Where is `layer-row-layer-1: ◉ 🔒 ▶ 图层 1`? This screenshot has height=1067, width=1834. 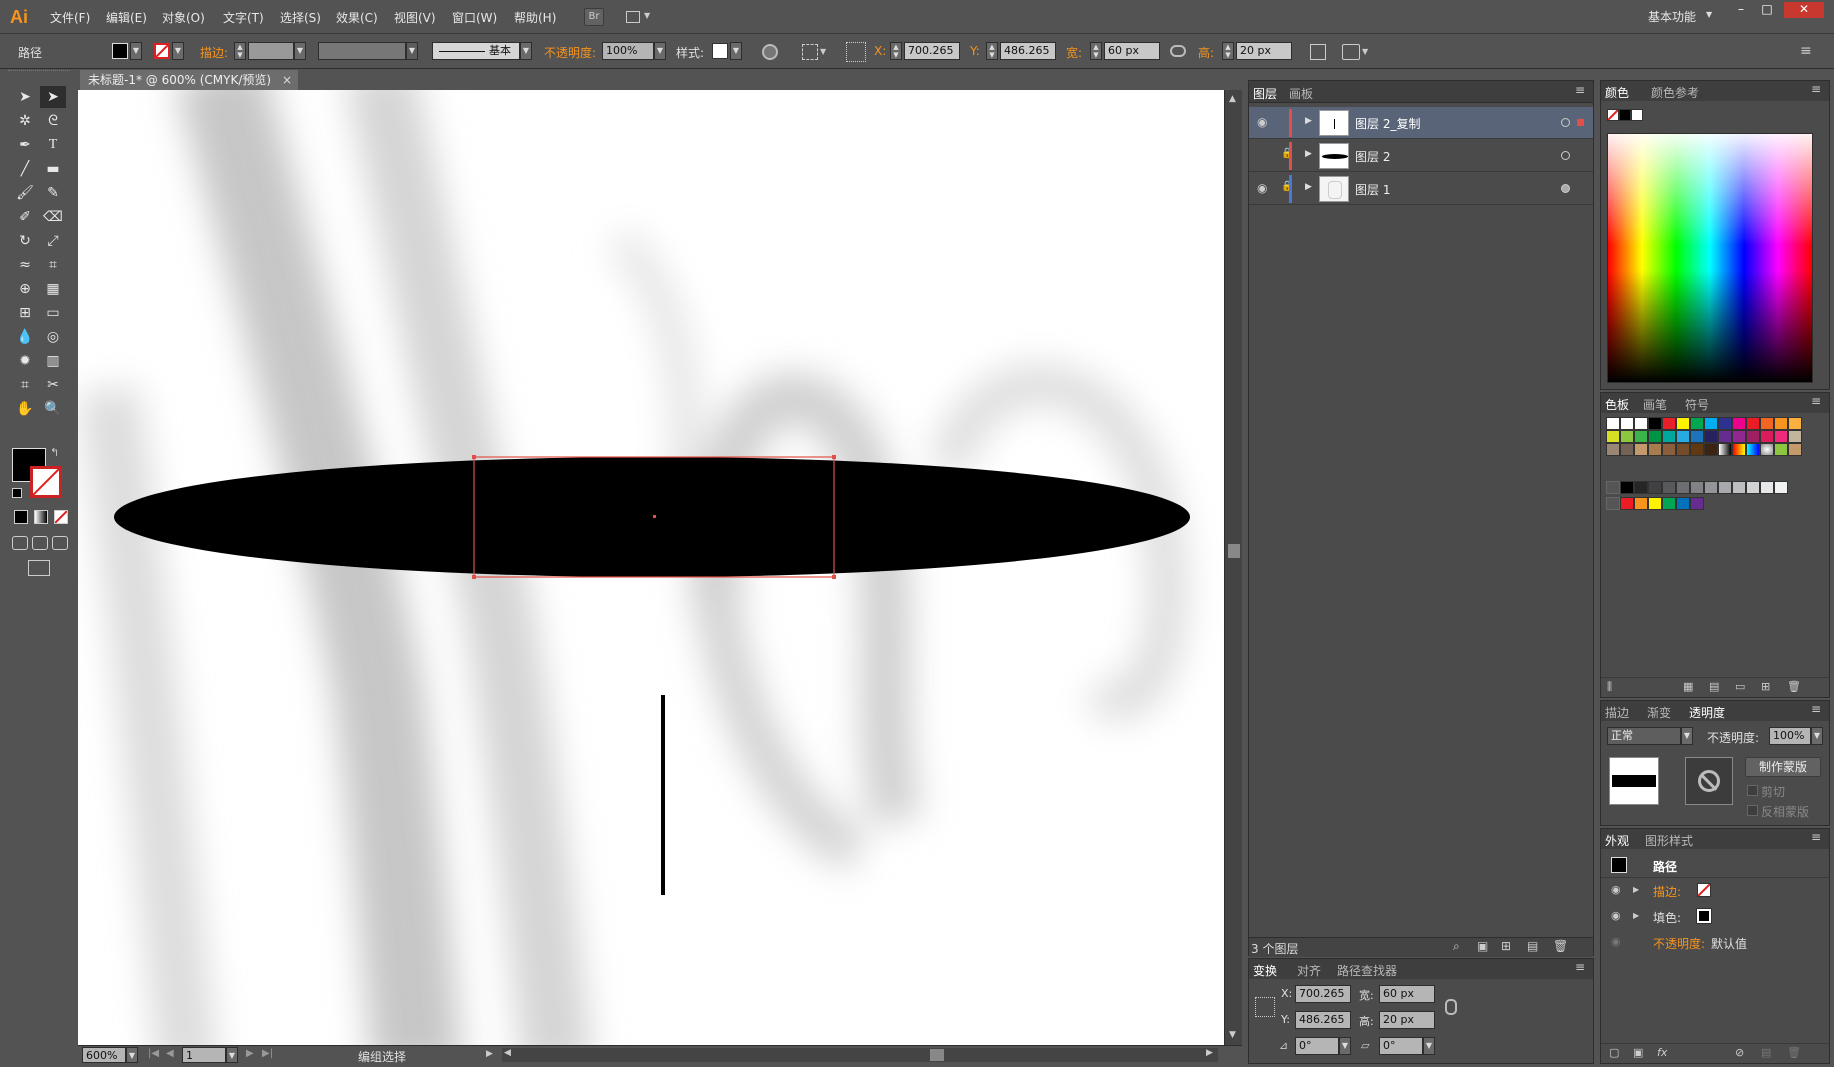 layer-row-layer-1: ◉ 🔒 ▶ 图层 1 is located at coordinates (1421, 189).